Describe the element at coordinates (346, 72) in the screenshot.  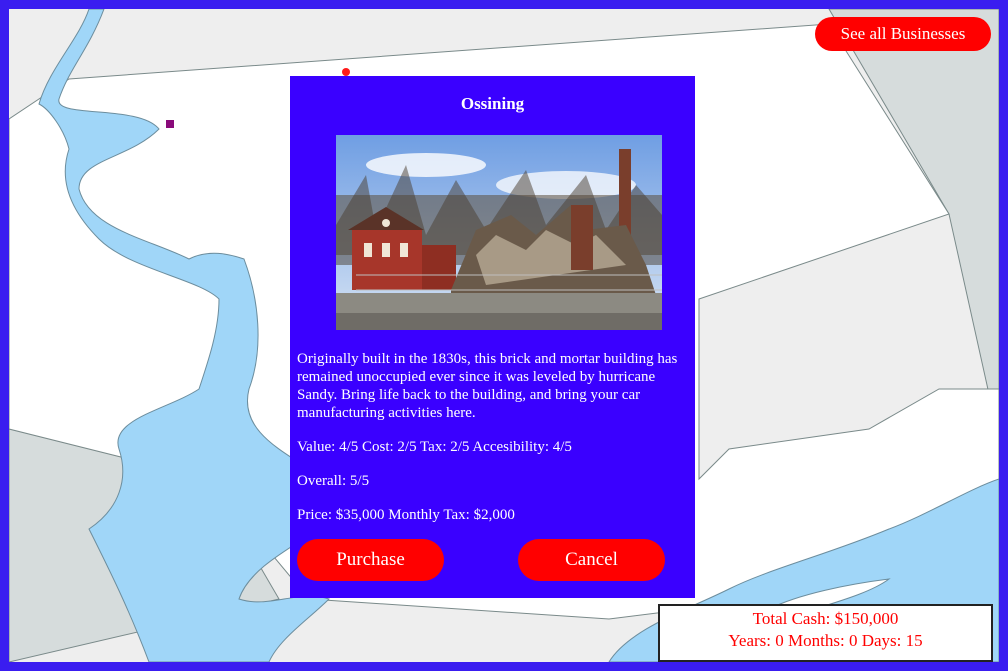
I see `business-marker-ossining` at that location.